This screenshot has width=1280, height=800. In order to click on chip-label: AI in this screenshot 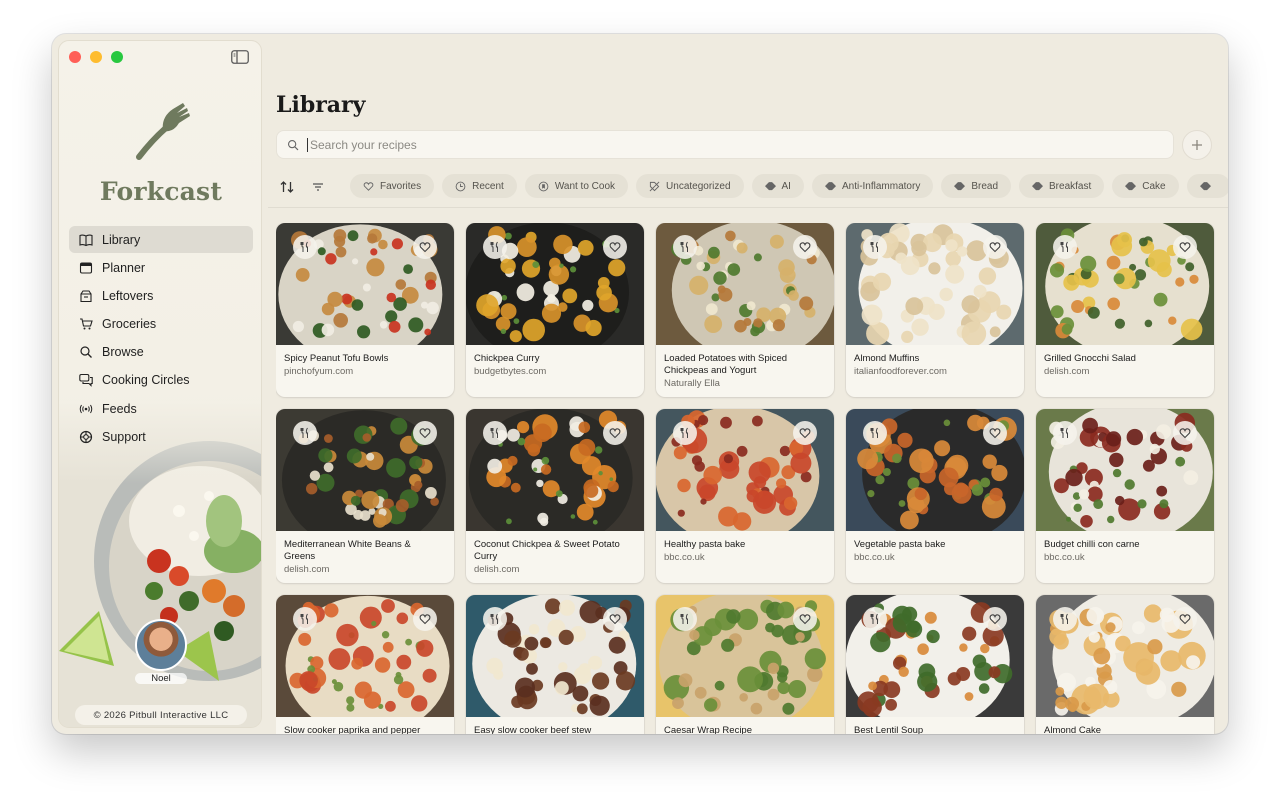, I will do `click(786, 186)`.